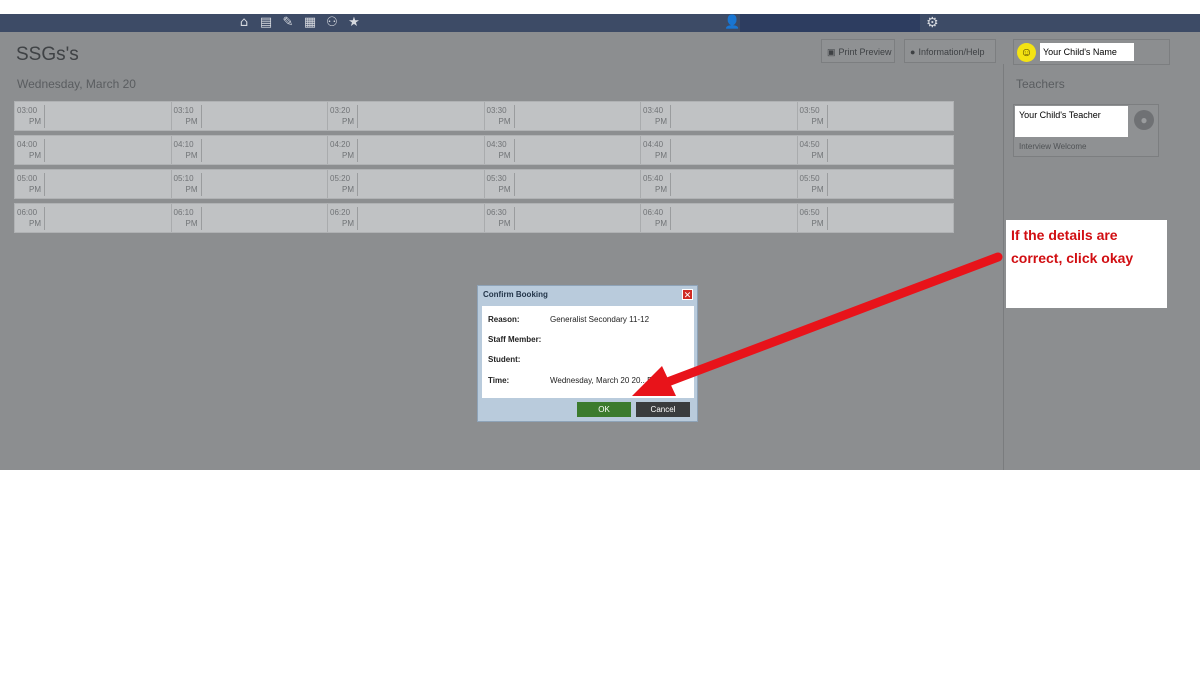  I want to click on timeslot-time-value: 03:50, so click(809, 110).